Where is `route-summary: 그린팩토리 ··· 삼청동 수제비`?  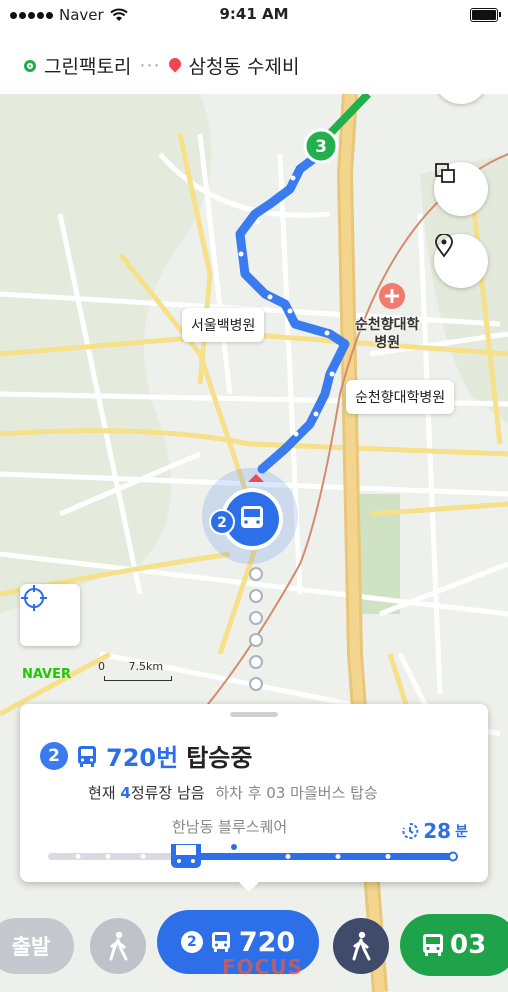 route-summary: 그린팩토리 ··· 삼청동 수제비 is located at coordinates (161, 65).